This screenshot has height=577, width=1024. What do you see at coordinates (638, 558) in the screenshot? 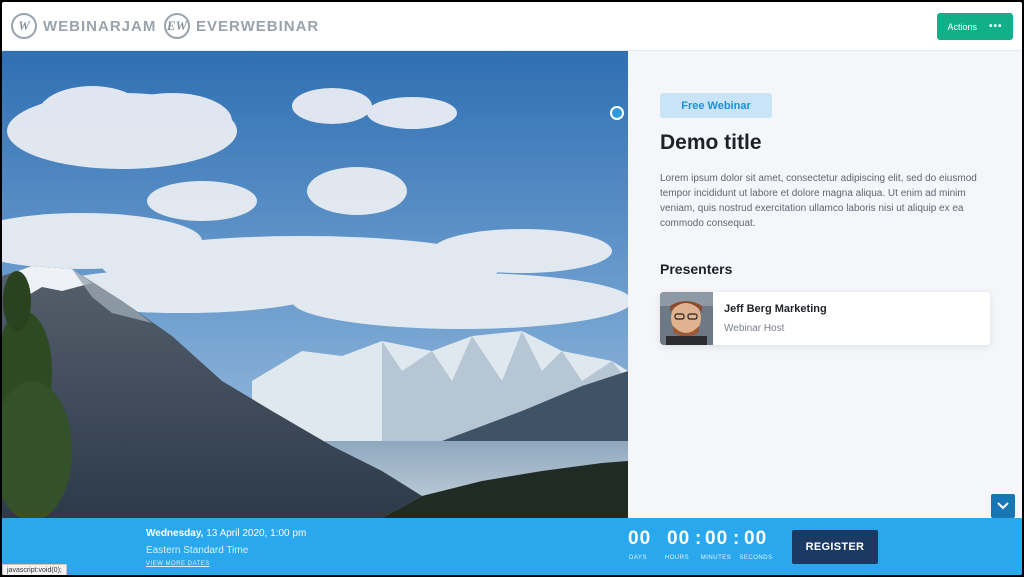
I see `countdown-days-label: DAYS` at bounding box center [638, 558].